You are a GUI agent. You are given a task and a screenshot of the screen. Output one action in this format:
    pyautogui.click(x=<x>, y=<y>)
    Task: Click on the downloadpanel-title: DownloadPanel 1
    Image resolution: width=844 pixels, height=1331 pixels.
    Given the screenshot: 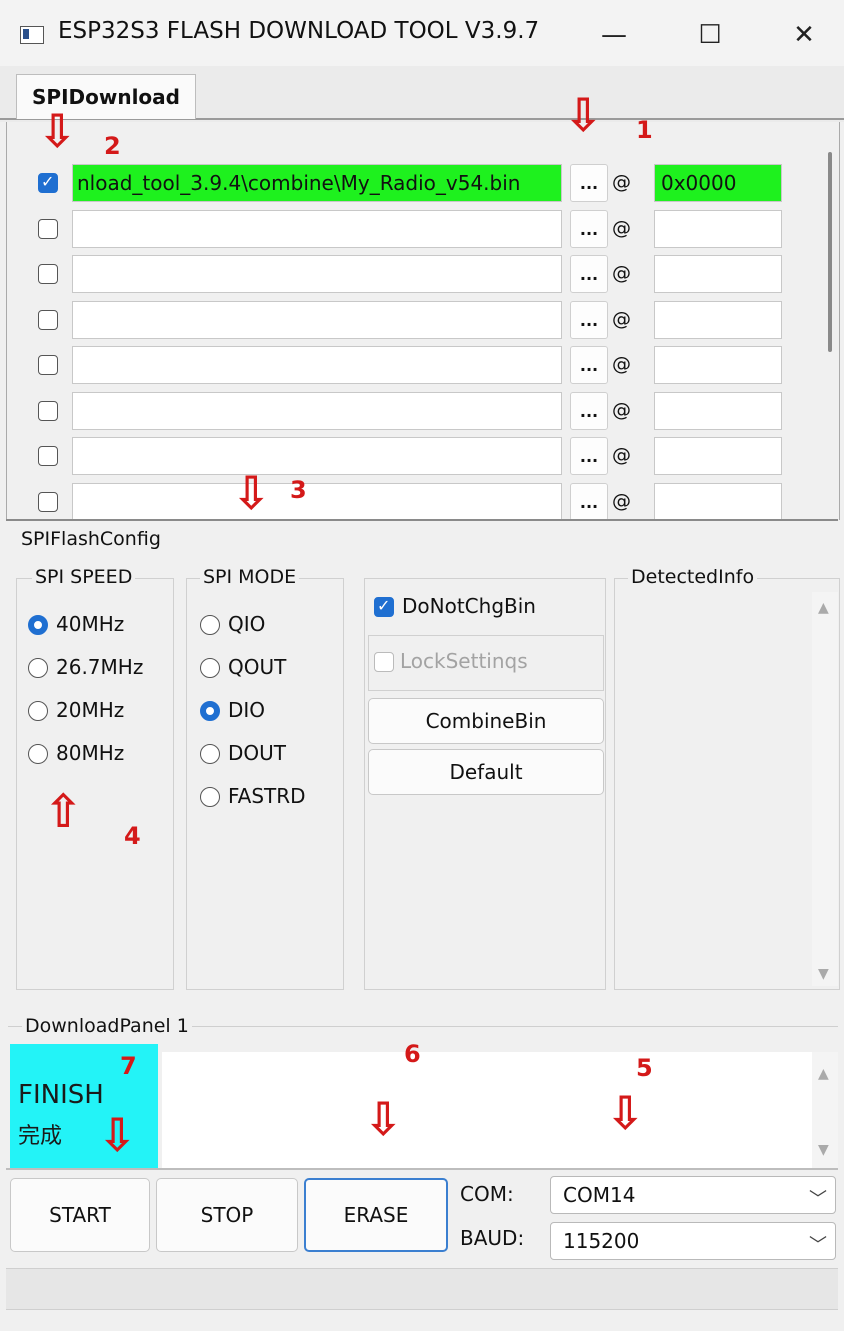 What is the action you would take?
    pyautogui.click(x=107, y=1026)
    